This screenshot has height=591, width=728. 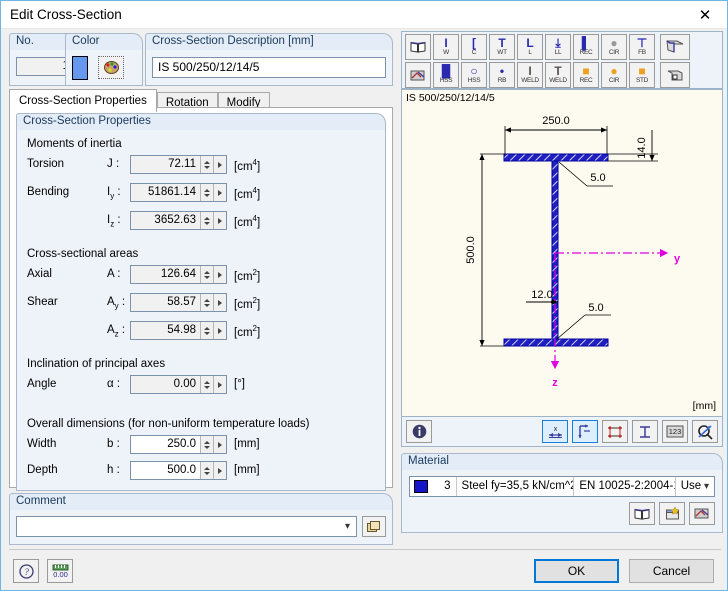 I want to click on i-section-icon: IW, so click(x=446, y=47).